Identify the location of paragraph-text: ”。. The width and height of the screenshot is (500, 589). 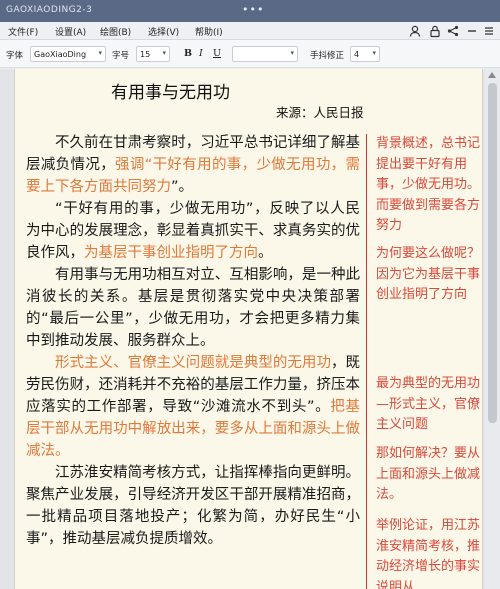
(182, 187).